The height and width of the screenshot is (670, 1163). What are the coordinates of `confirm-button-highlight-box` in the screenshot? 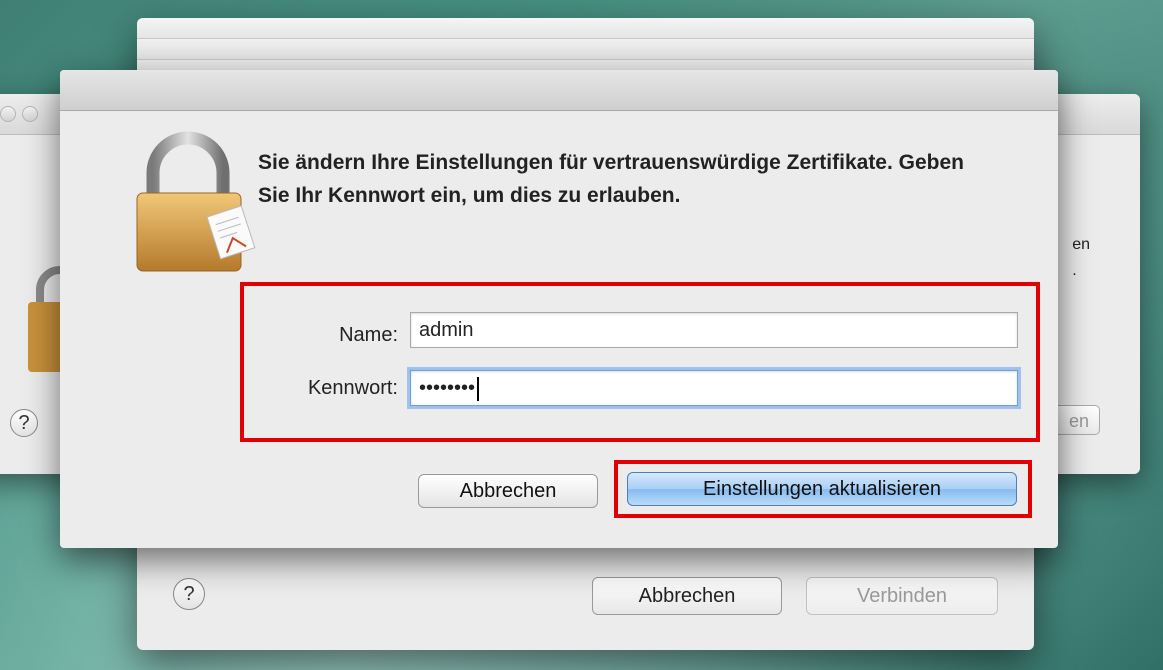 It's located at (823, 489).